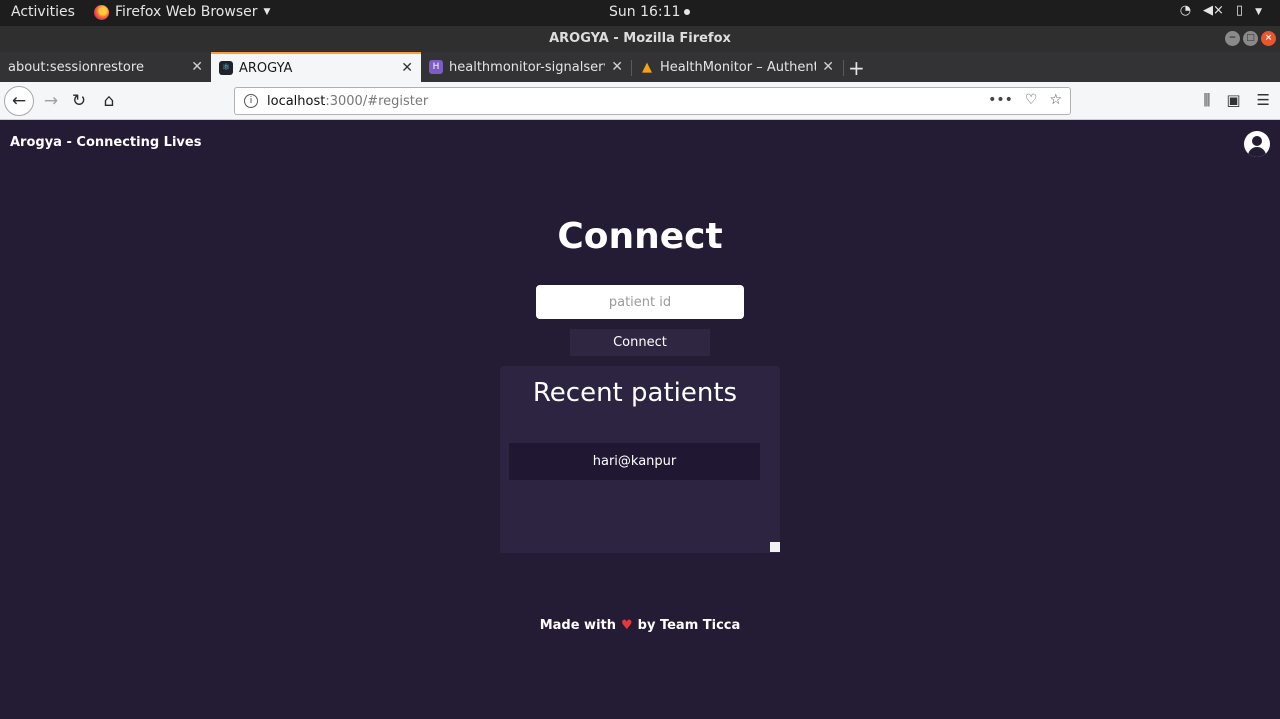 The height and width of the screenshot is (719, 1280). What do you see at coordinates (1031, 100) in the screenshot?
I see `pocket-icon: ♡` at bounding box center [1031, 100].